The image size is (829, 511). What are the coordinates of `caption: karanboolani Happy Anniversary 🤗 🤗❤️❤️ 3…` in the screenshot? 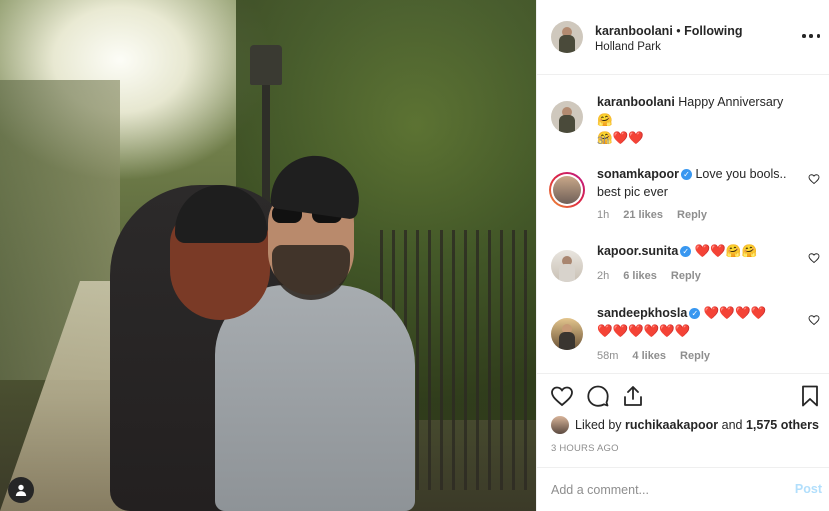 It's located at (683, 123).